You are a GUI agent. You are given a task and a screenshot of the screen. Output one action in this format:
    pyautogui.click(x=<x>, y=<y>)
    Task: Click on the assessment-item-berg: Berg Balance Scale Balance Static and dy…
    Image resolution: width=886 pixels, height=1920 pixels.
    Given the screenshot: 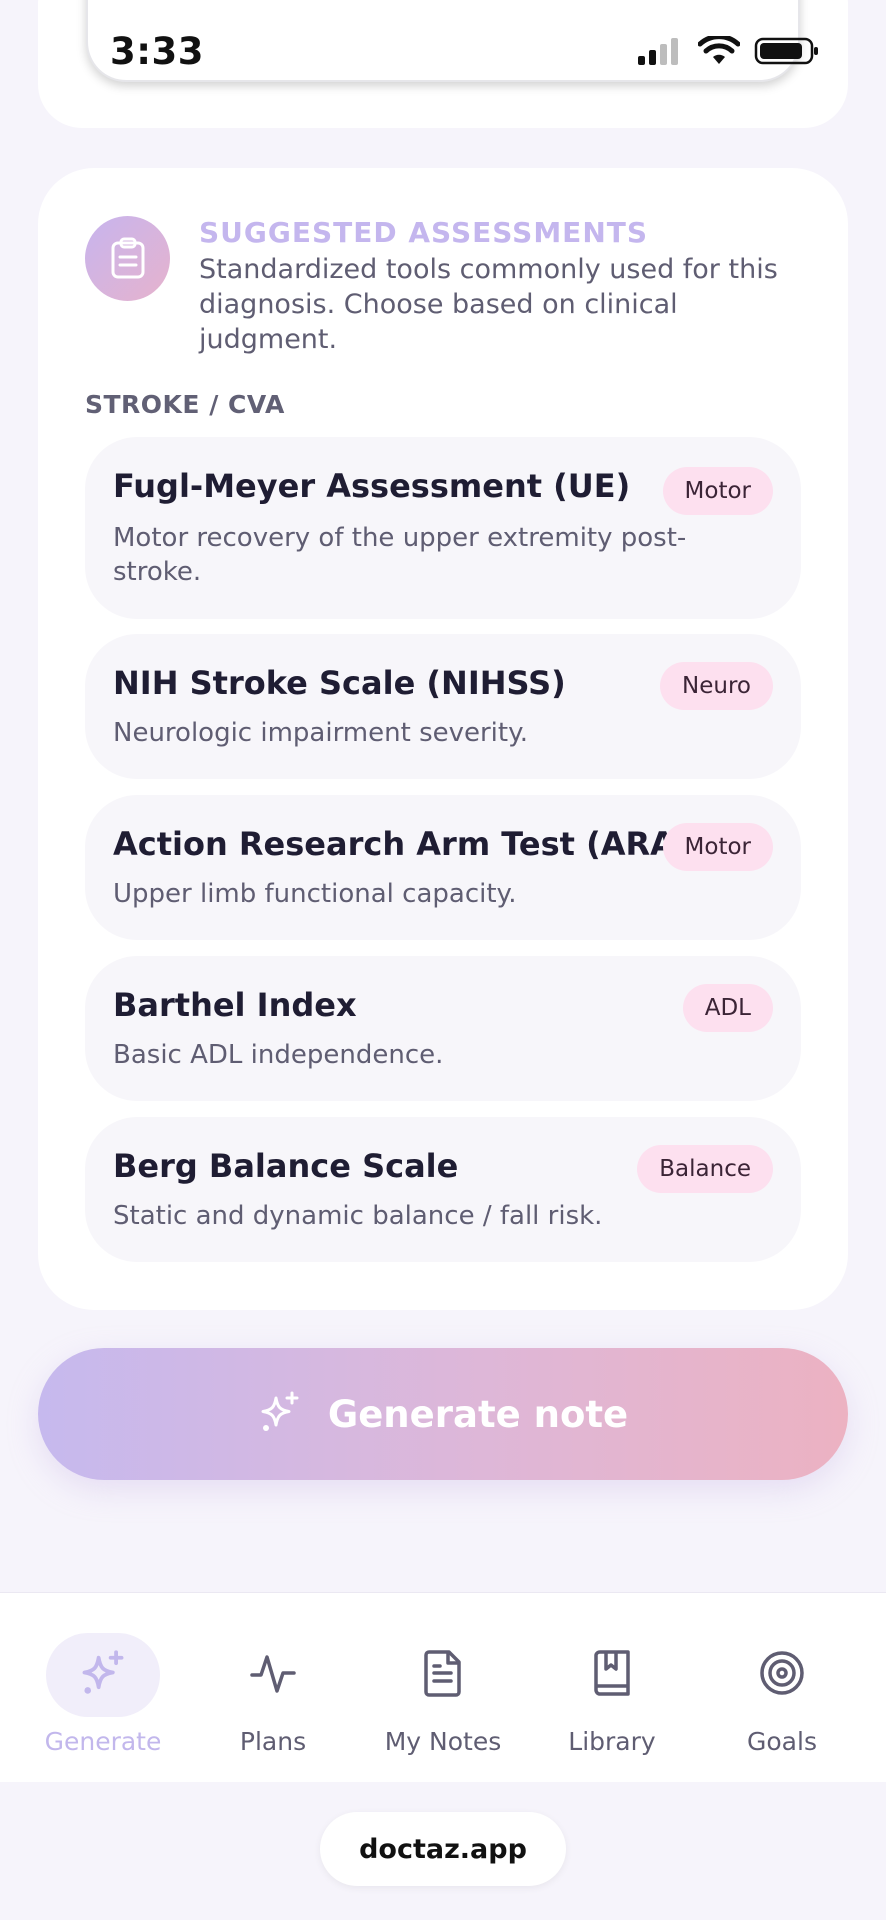 What is the action you would take?
    pyautogui.click(x=443, y=1189)
    